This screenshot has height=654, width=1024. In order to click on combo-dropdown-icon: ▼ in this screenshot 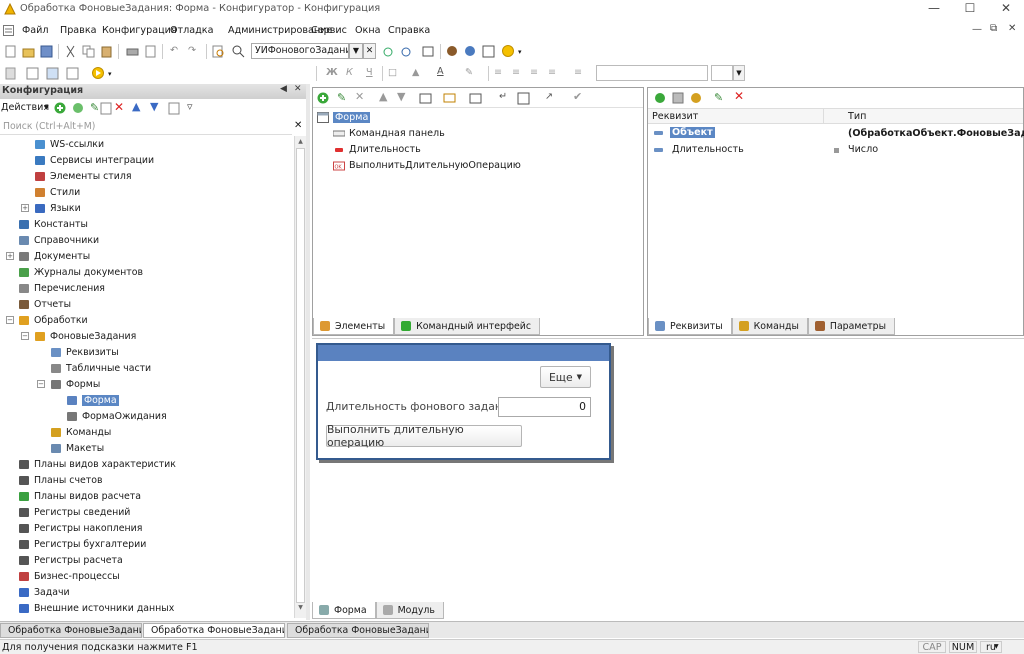, I will do `click(356, 51)`.